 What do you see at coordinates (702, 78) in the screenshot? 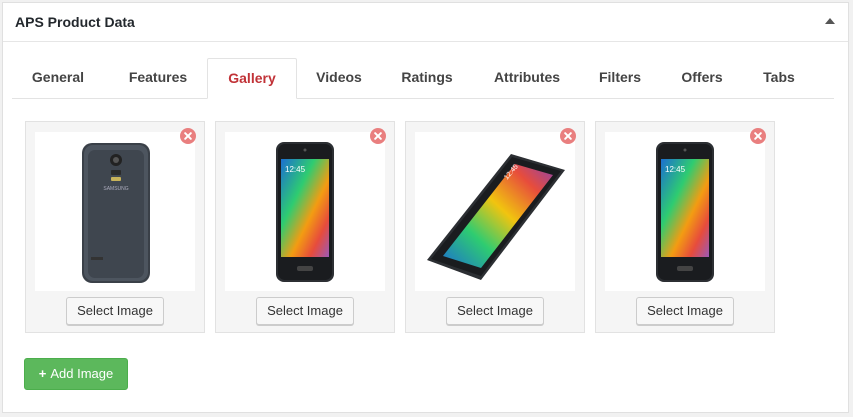
I see `tab-offers: Offers` at bounding box center [702, 78].